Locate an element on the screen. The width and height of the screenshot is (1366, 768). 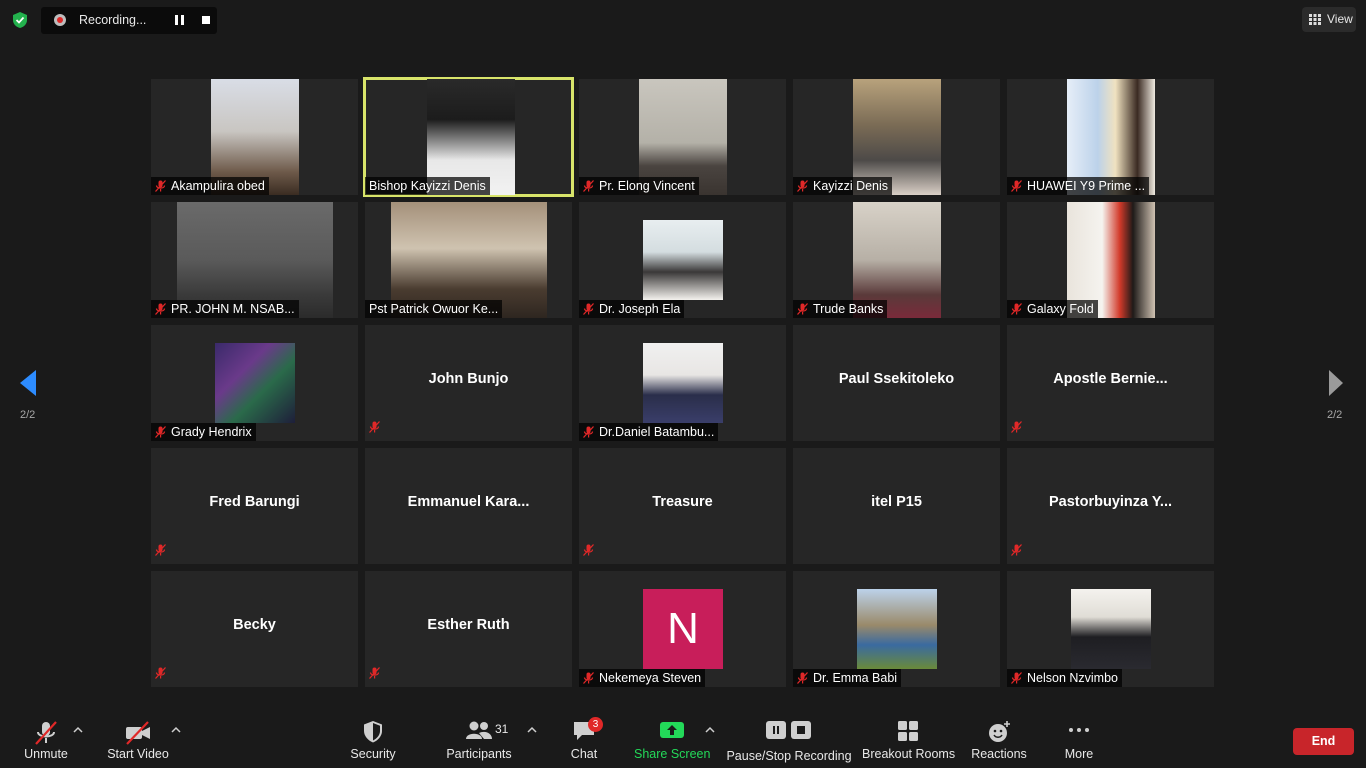
participant-display-name: Treasure is located at coordinates (682, 502).